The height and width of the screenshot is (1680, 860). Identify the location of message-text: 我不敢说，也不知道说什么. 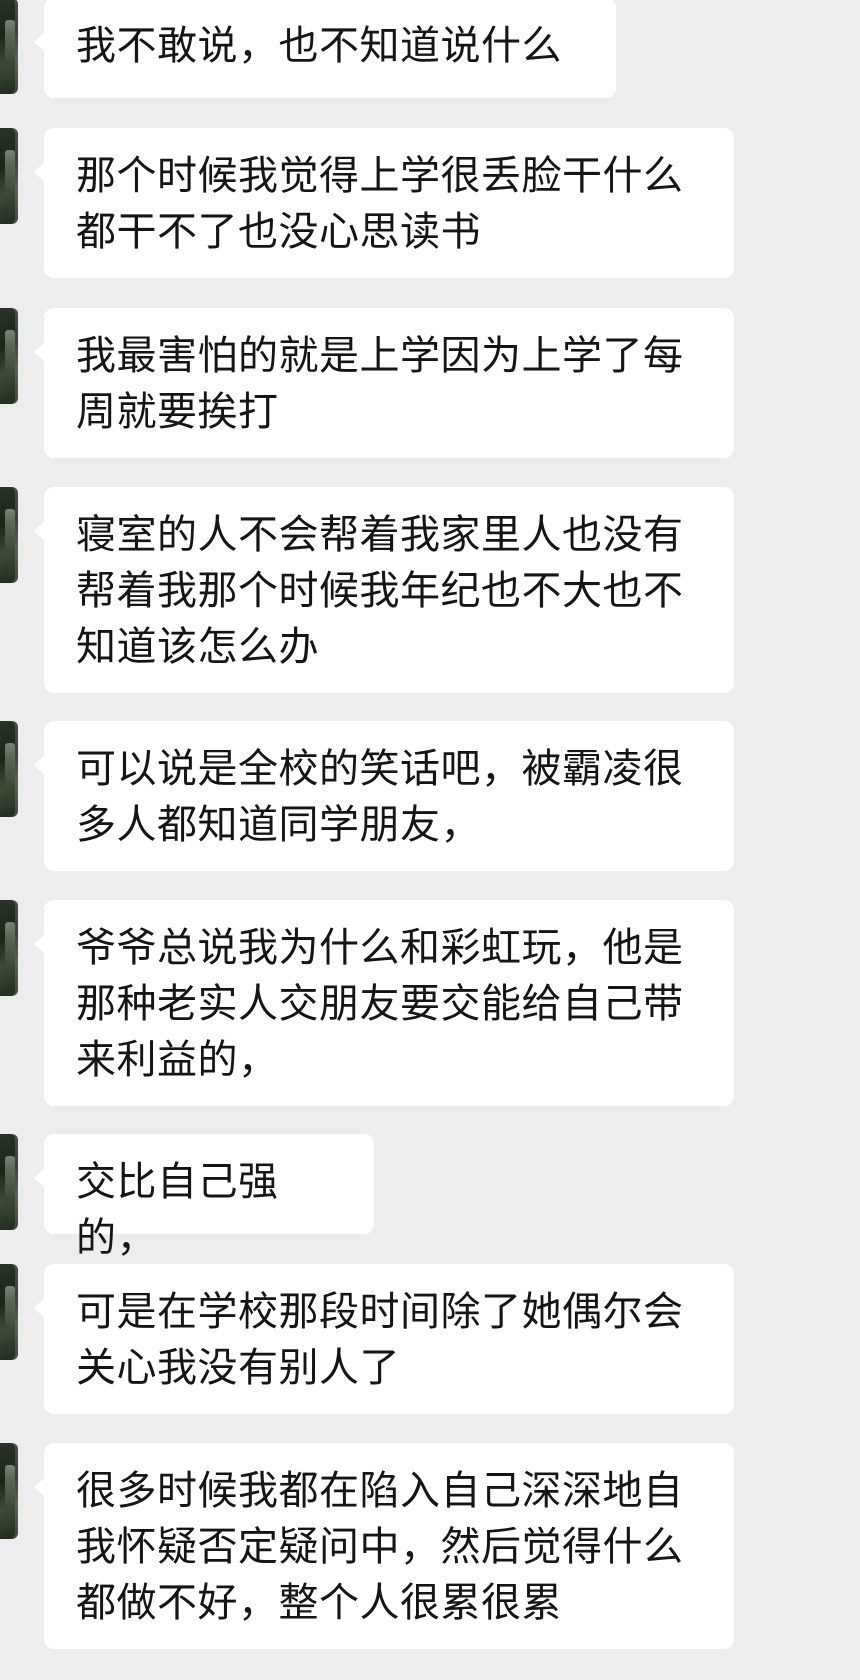
(319, 46).